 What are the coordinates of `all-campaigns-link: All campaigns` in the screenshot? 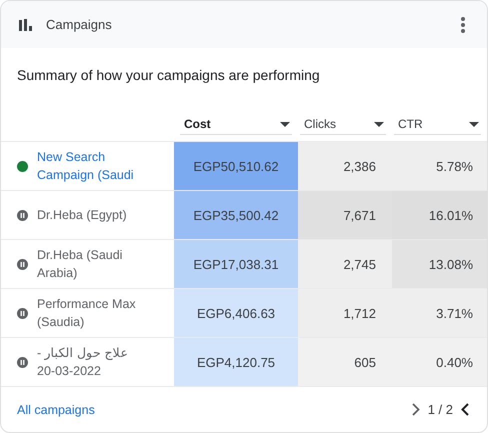 It's located at (56, 409).